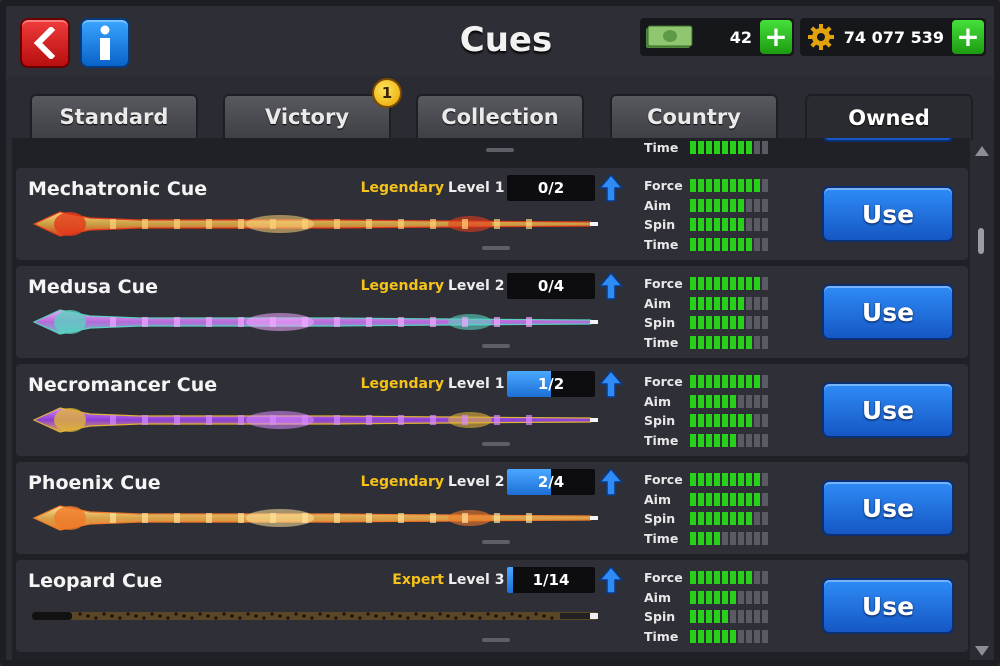 The height and width of the screenshot is (666, 1000). What do you see at coordinates (740, 37) in the screenshot?
I see `cash-value: 42` at bounding box center [740, 37].